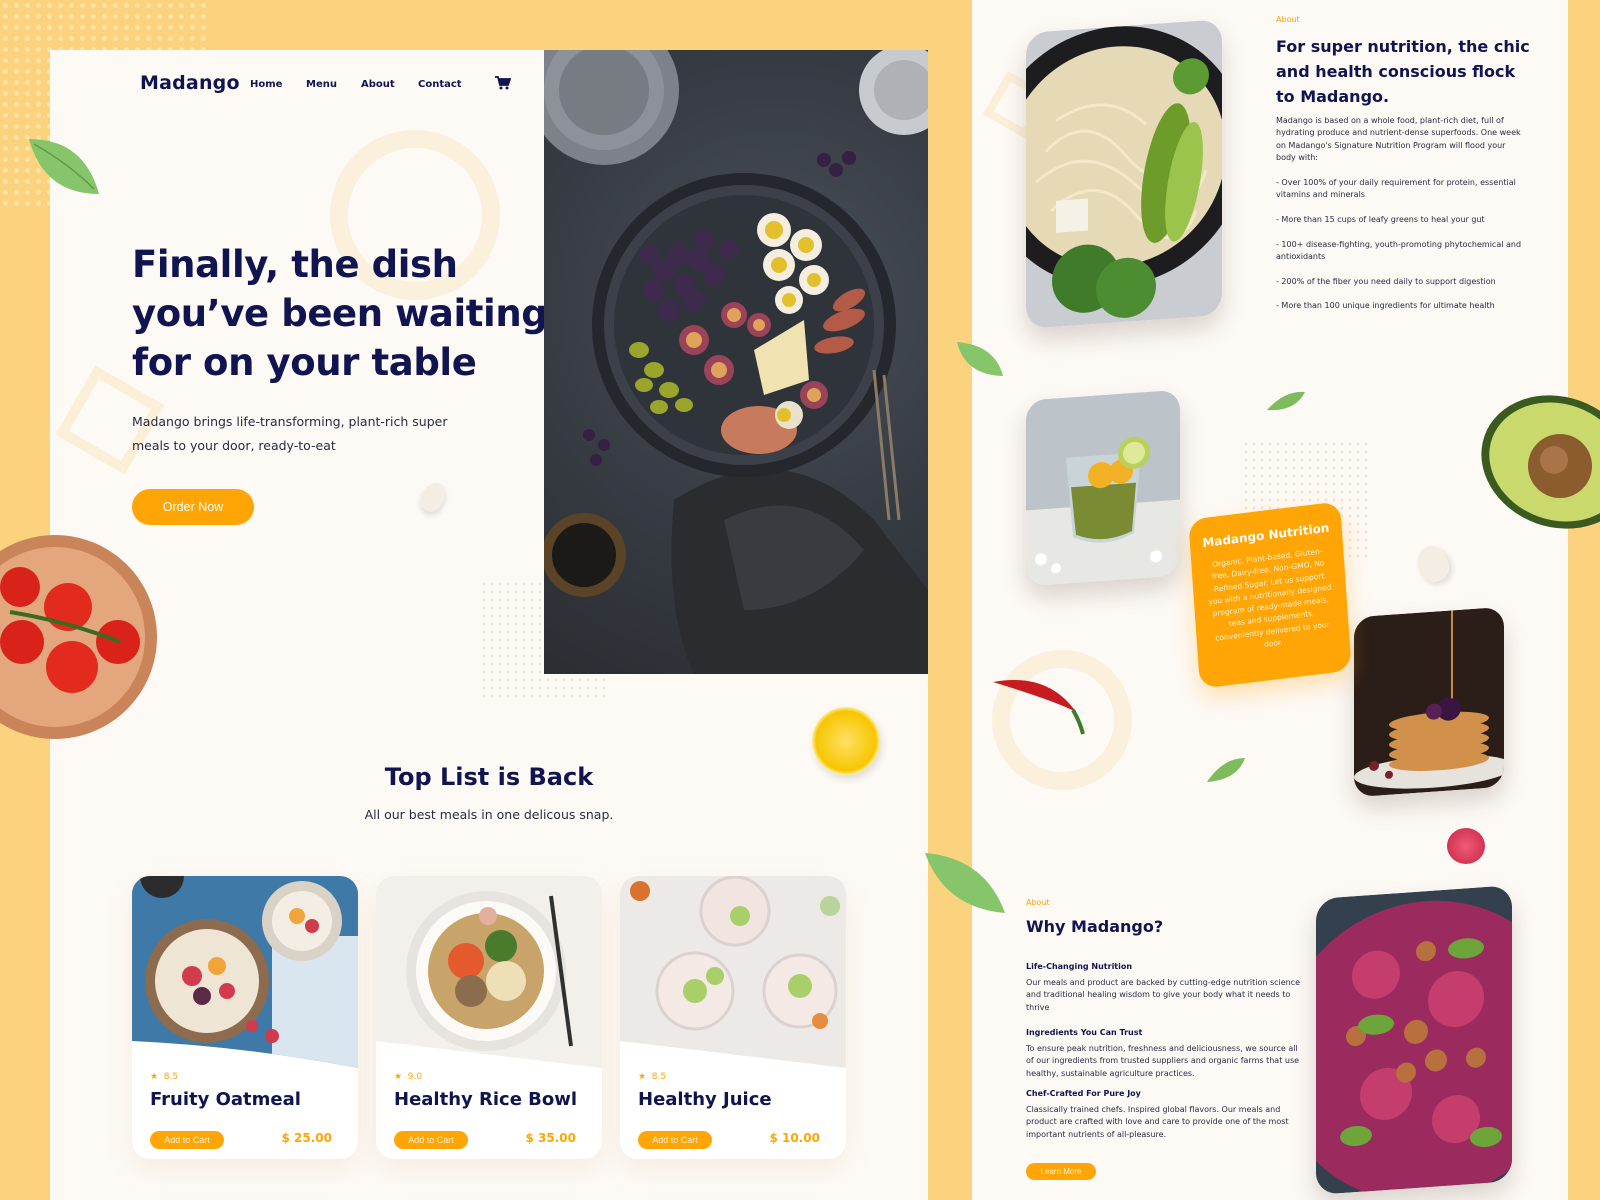 The width and height of the screenshot is (1600, 1200). I want to click on hero-title-line: you’ve been waiting, so click(340, 313).